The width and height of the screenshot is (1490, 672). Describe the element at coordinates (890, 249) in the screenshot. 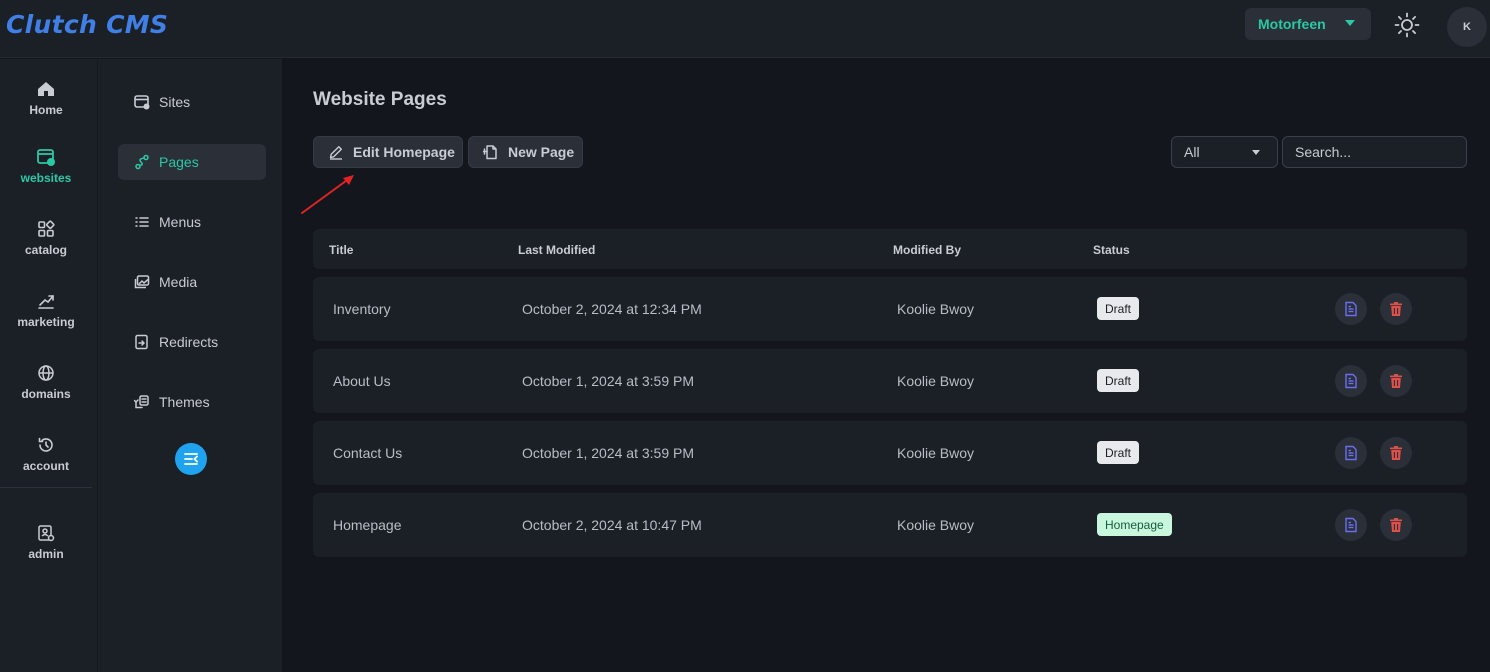

I see `table-header: Title Last Modified Modified By Status` at that location.